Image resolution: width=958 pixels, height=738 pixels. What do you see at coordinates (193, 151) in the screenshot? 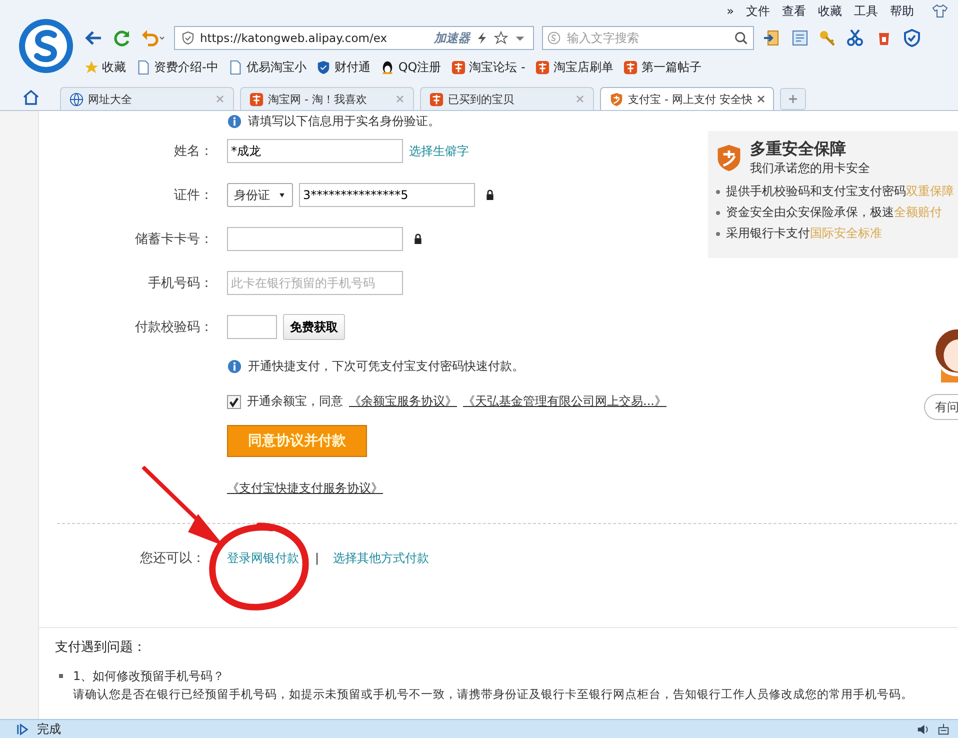
I see `field-label: 姓名：` at bounding box center [193, 151].